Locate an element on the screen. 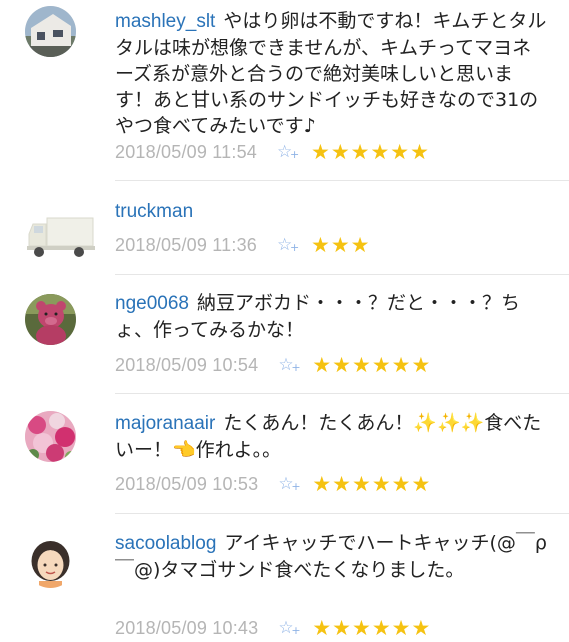 This screenshot has height=642, width=569. timestamp: 2018/05/09 11:36 is located at coordinates (186, 245).